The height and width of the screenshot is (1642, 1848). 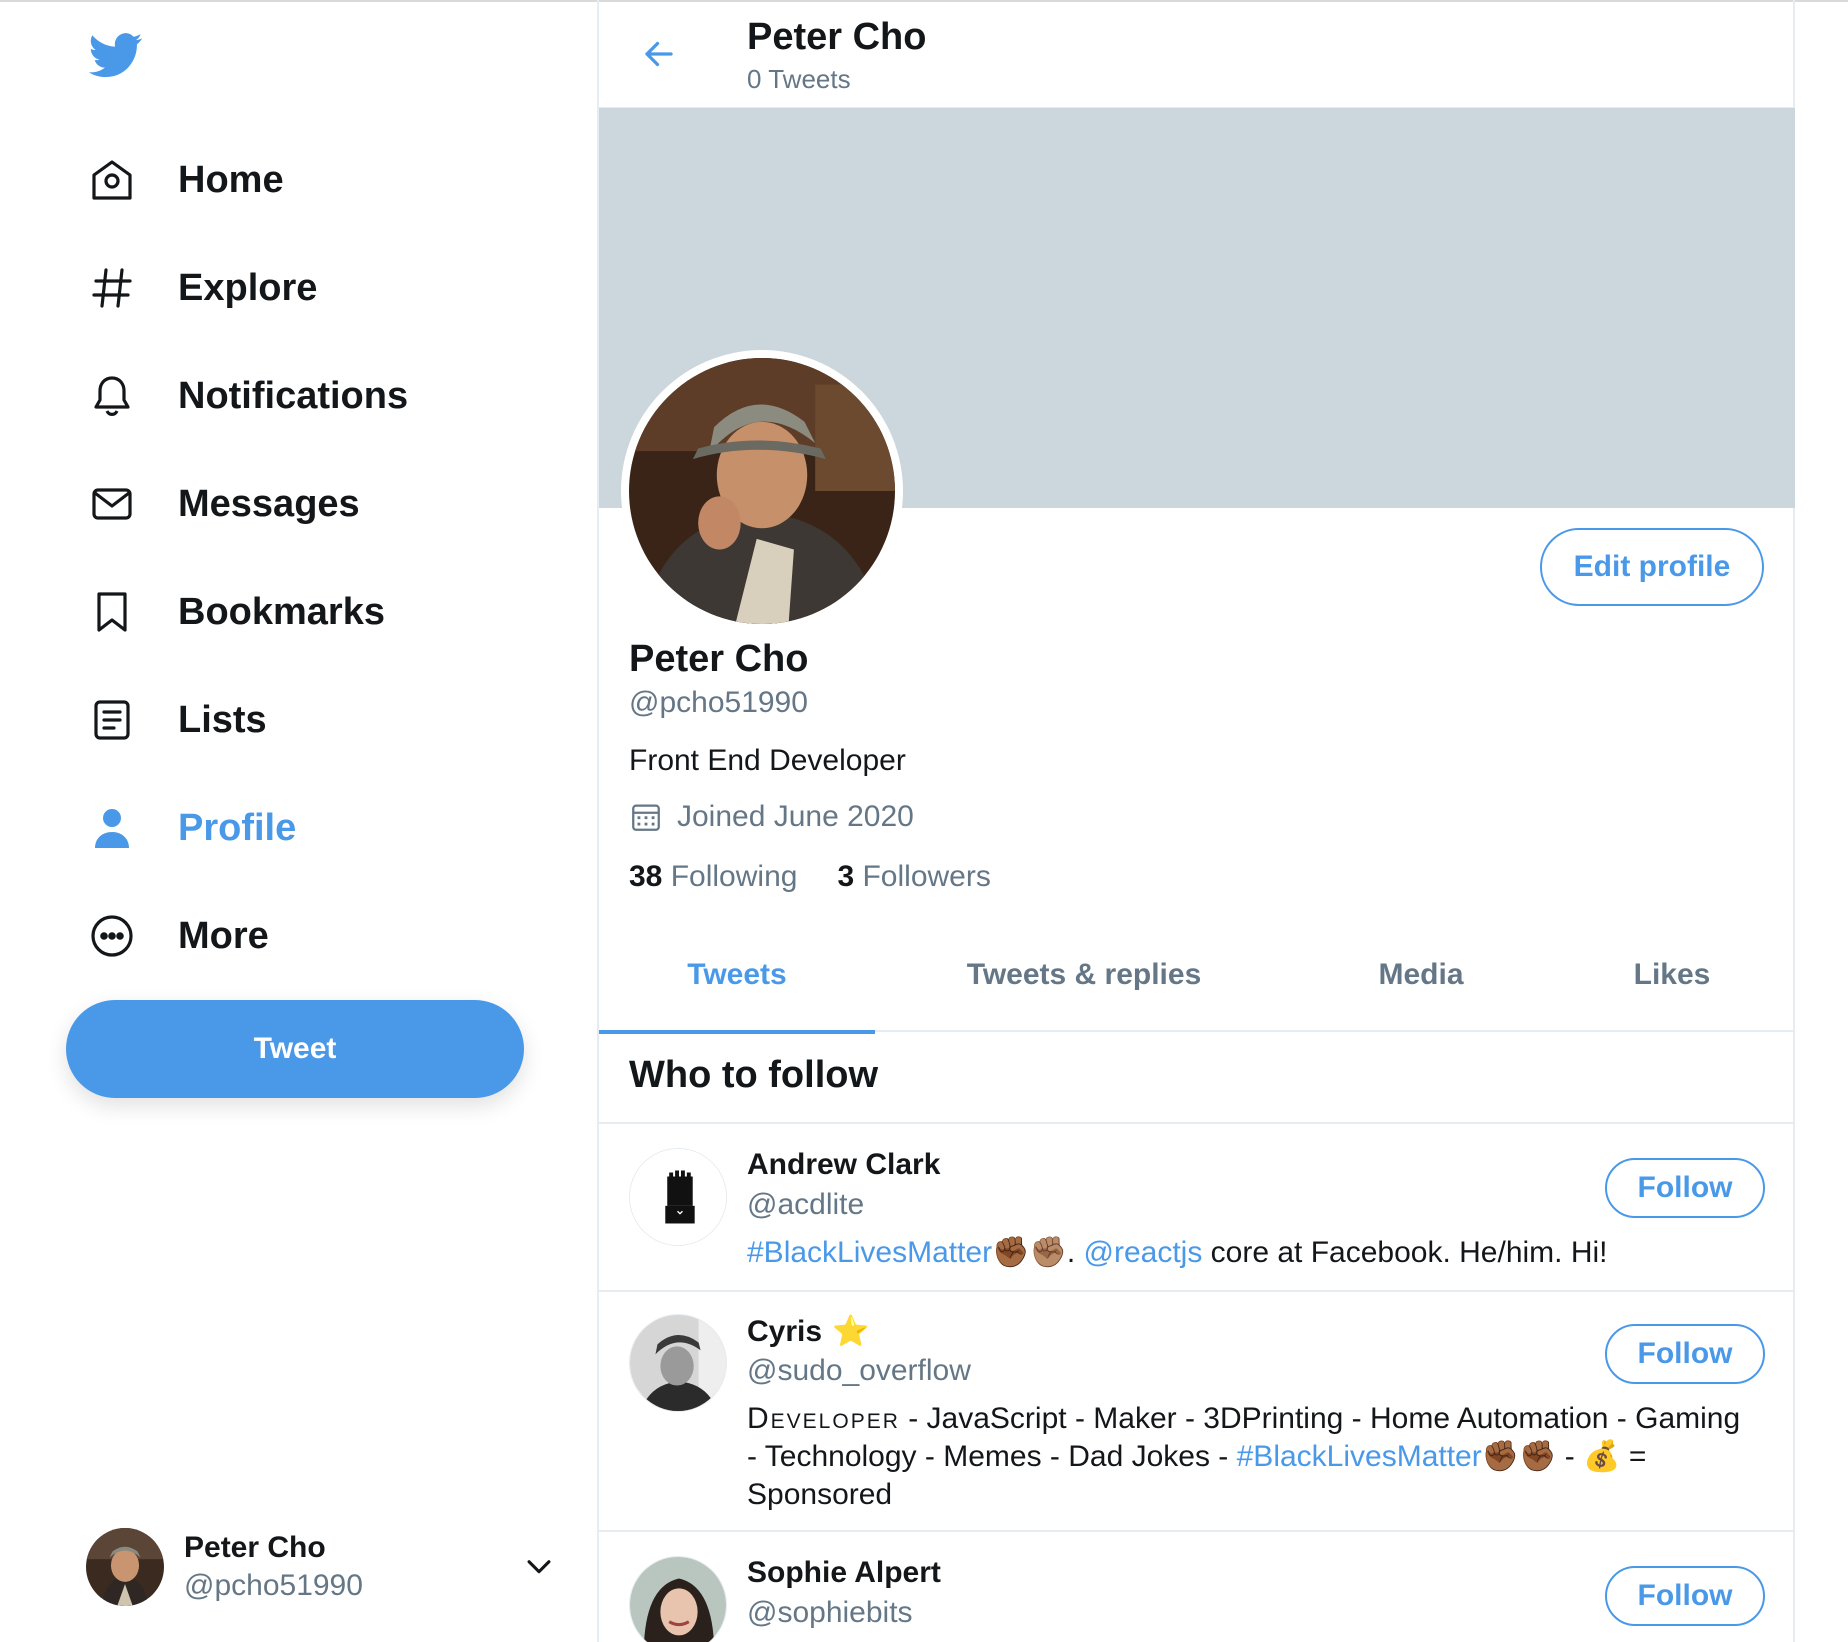 I want to click on edit-profile-button: Edit profile, so click(x=1652, y=567).